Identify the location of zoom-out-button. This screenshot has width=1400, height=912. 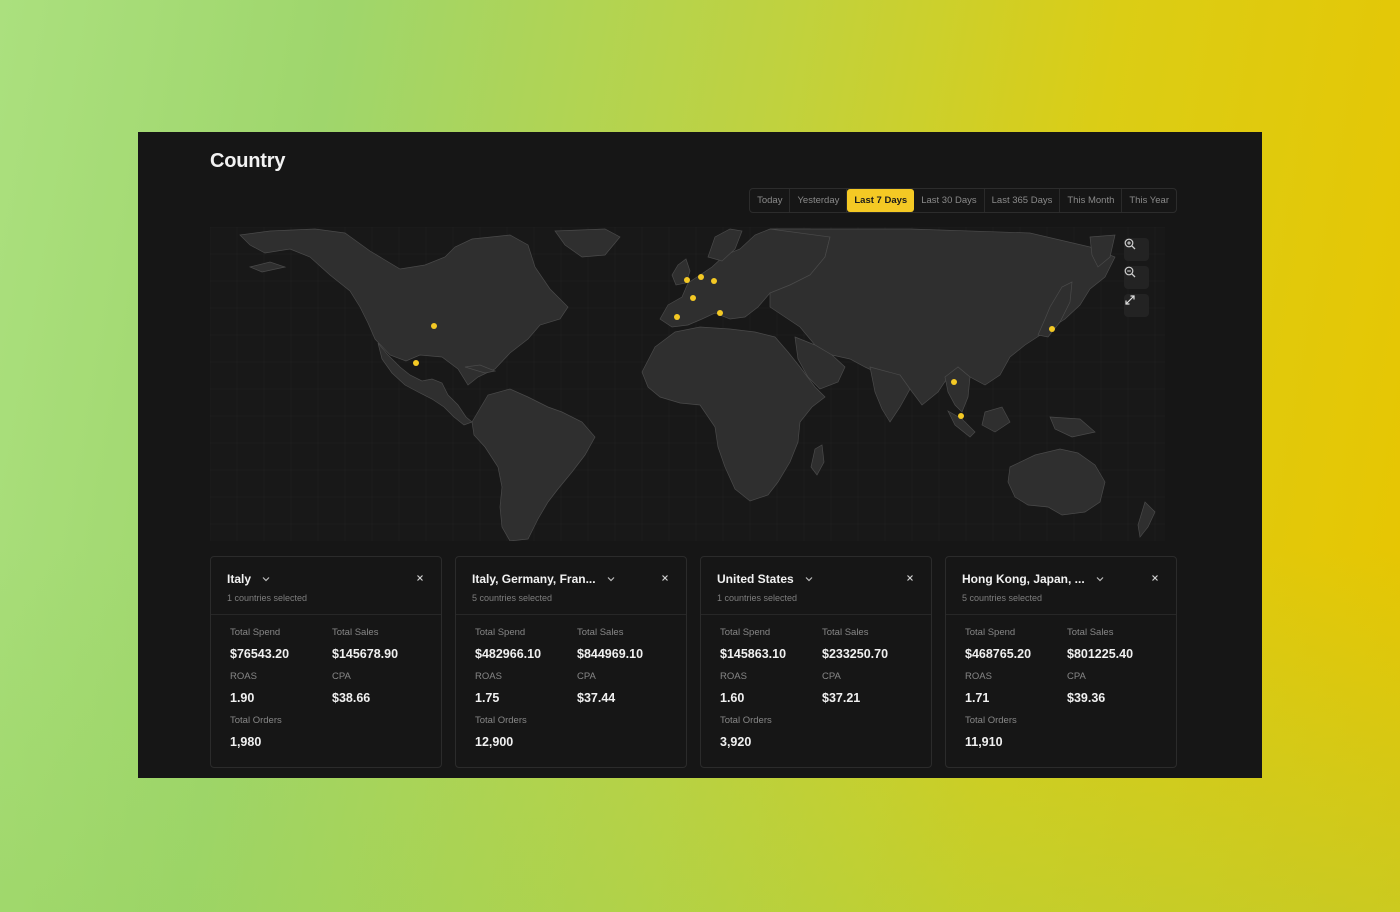
(1136, 277).